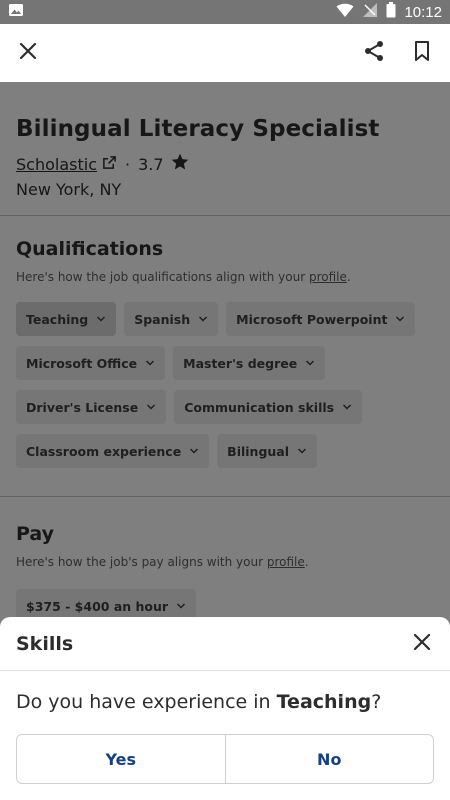 This screenshot has width=450, height=800. I want to click on bookmark-button, so click(422, 53).